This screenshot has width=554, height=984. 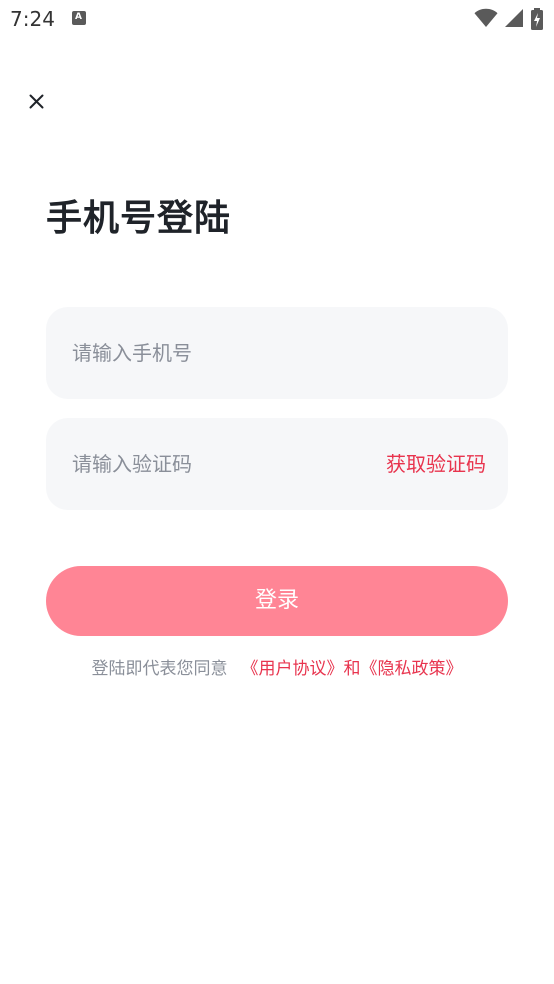 I want to click on status-time: 7:24, so click(x=32, y=19).